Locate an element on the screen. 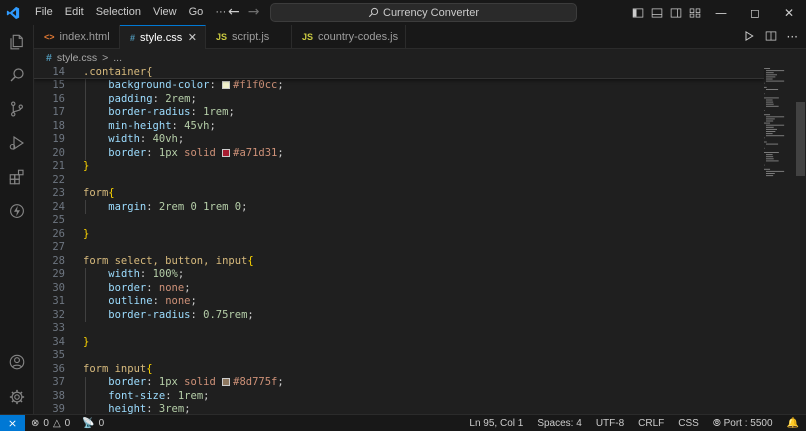 The image size is (806, 431). extensions-icon is located at coordinates (17, 177).